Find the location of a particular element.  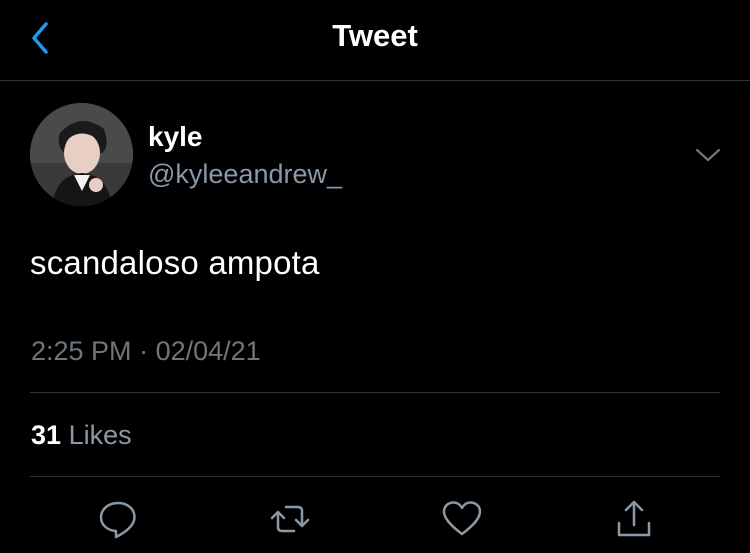

tweet-text: scandaloso ampota is located at coordinates (175, 262).